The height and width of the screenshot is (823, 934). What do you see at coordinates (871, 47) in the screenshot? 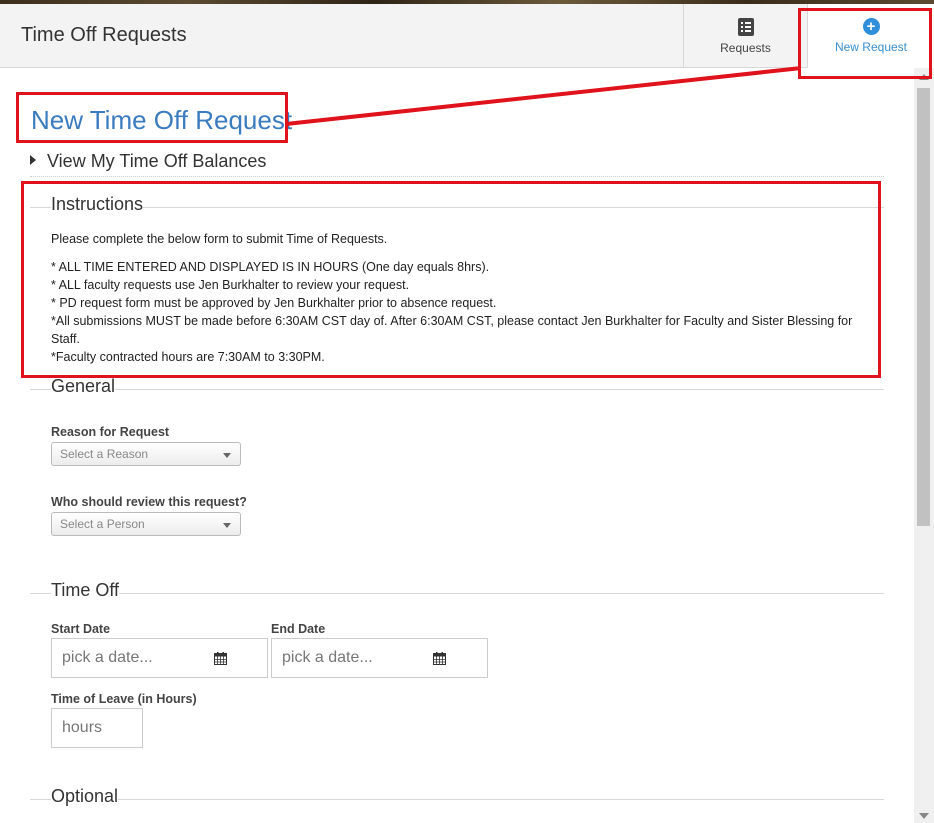
I see `tab-new-request-label: New Request` at bounding box center [871, 47].